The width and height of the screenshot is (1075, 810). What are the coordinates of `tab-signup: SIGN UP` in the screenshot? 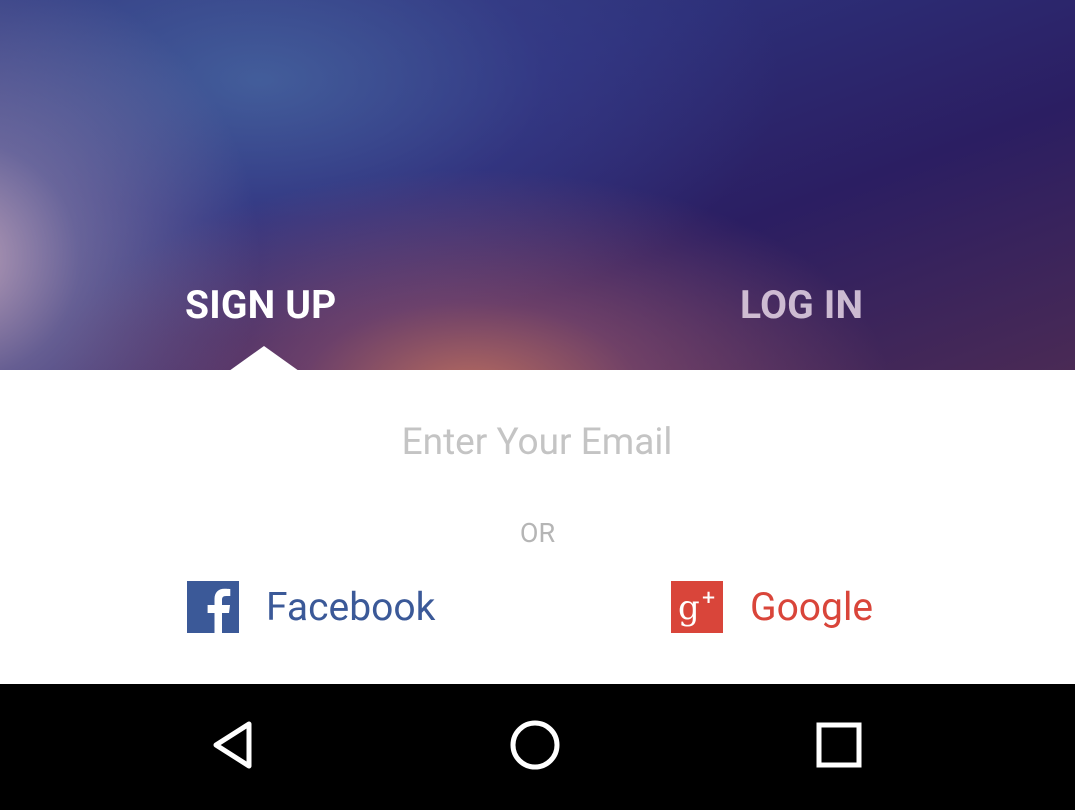 It's located at (260, 305).